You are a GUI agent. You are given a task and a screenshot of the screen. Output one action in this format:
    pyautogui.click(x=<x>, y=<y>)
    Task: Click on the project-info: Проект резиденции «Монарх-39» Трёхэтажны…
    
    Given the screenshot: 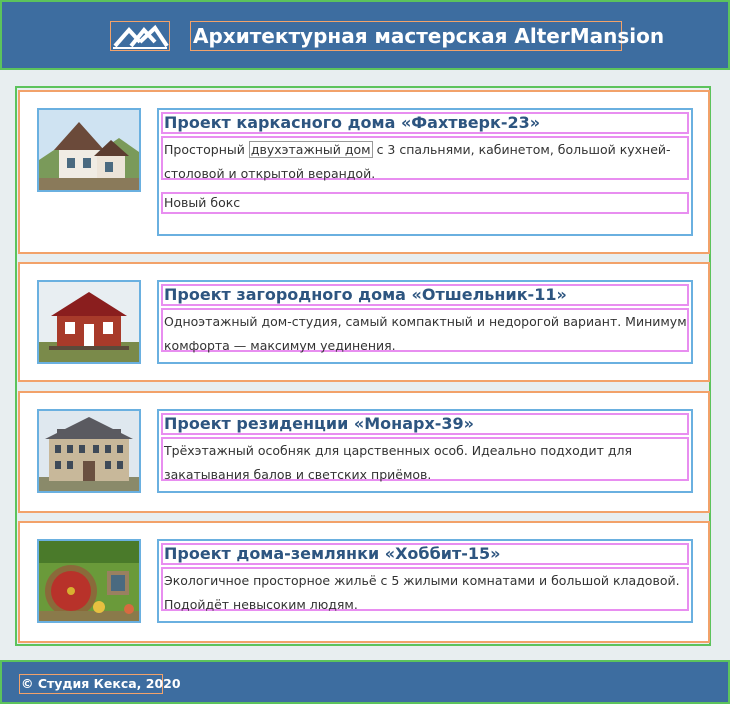 What is the action you would take?
    pyautogui.click(x=425, y=451)
    